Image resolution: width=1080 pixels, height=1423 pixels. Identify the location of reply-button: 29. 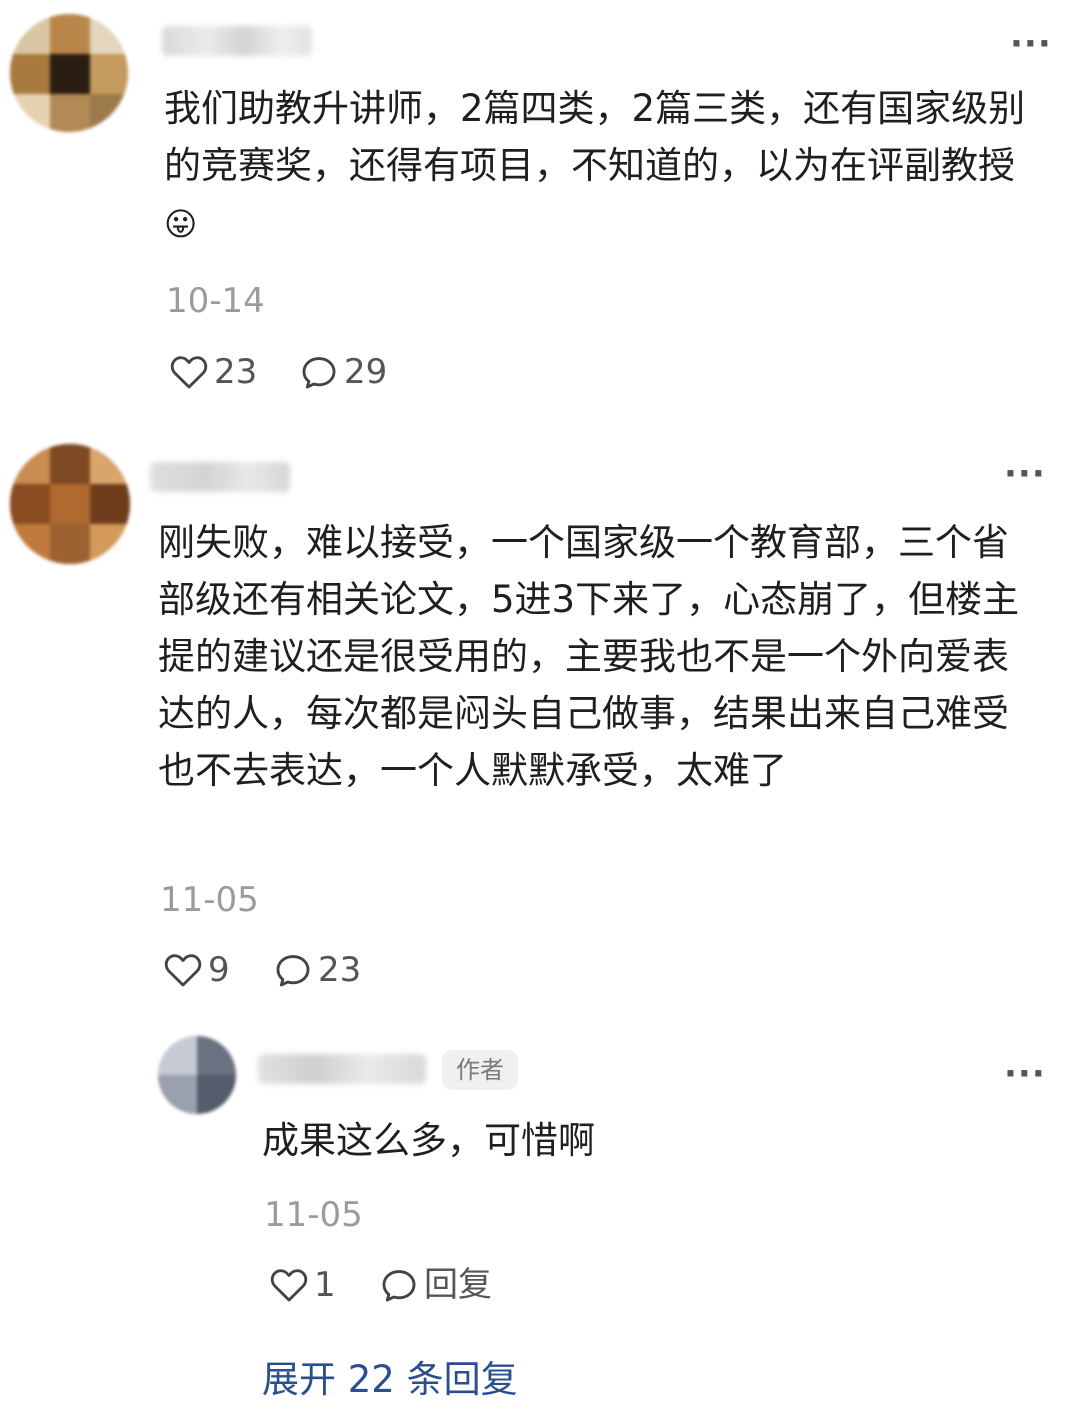
(343, 372).